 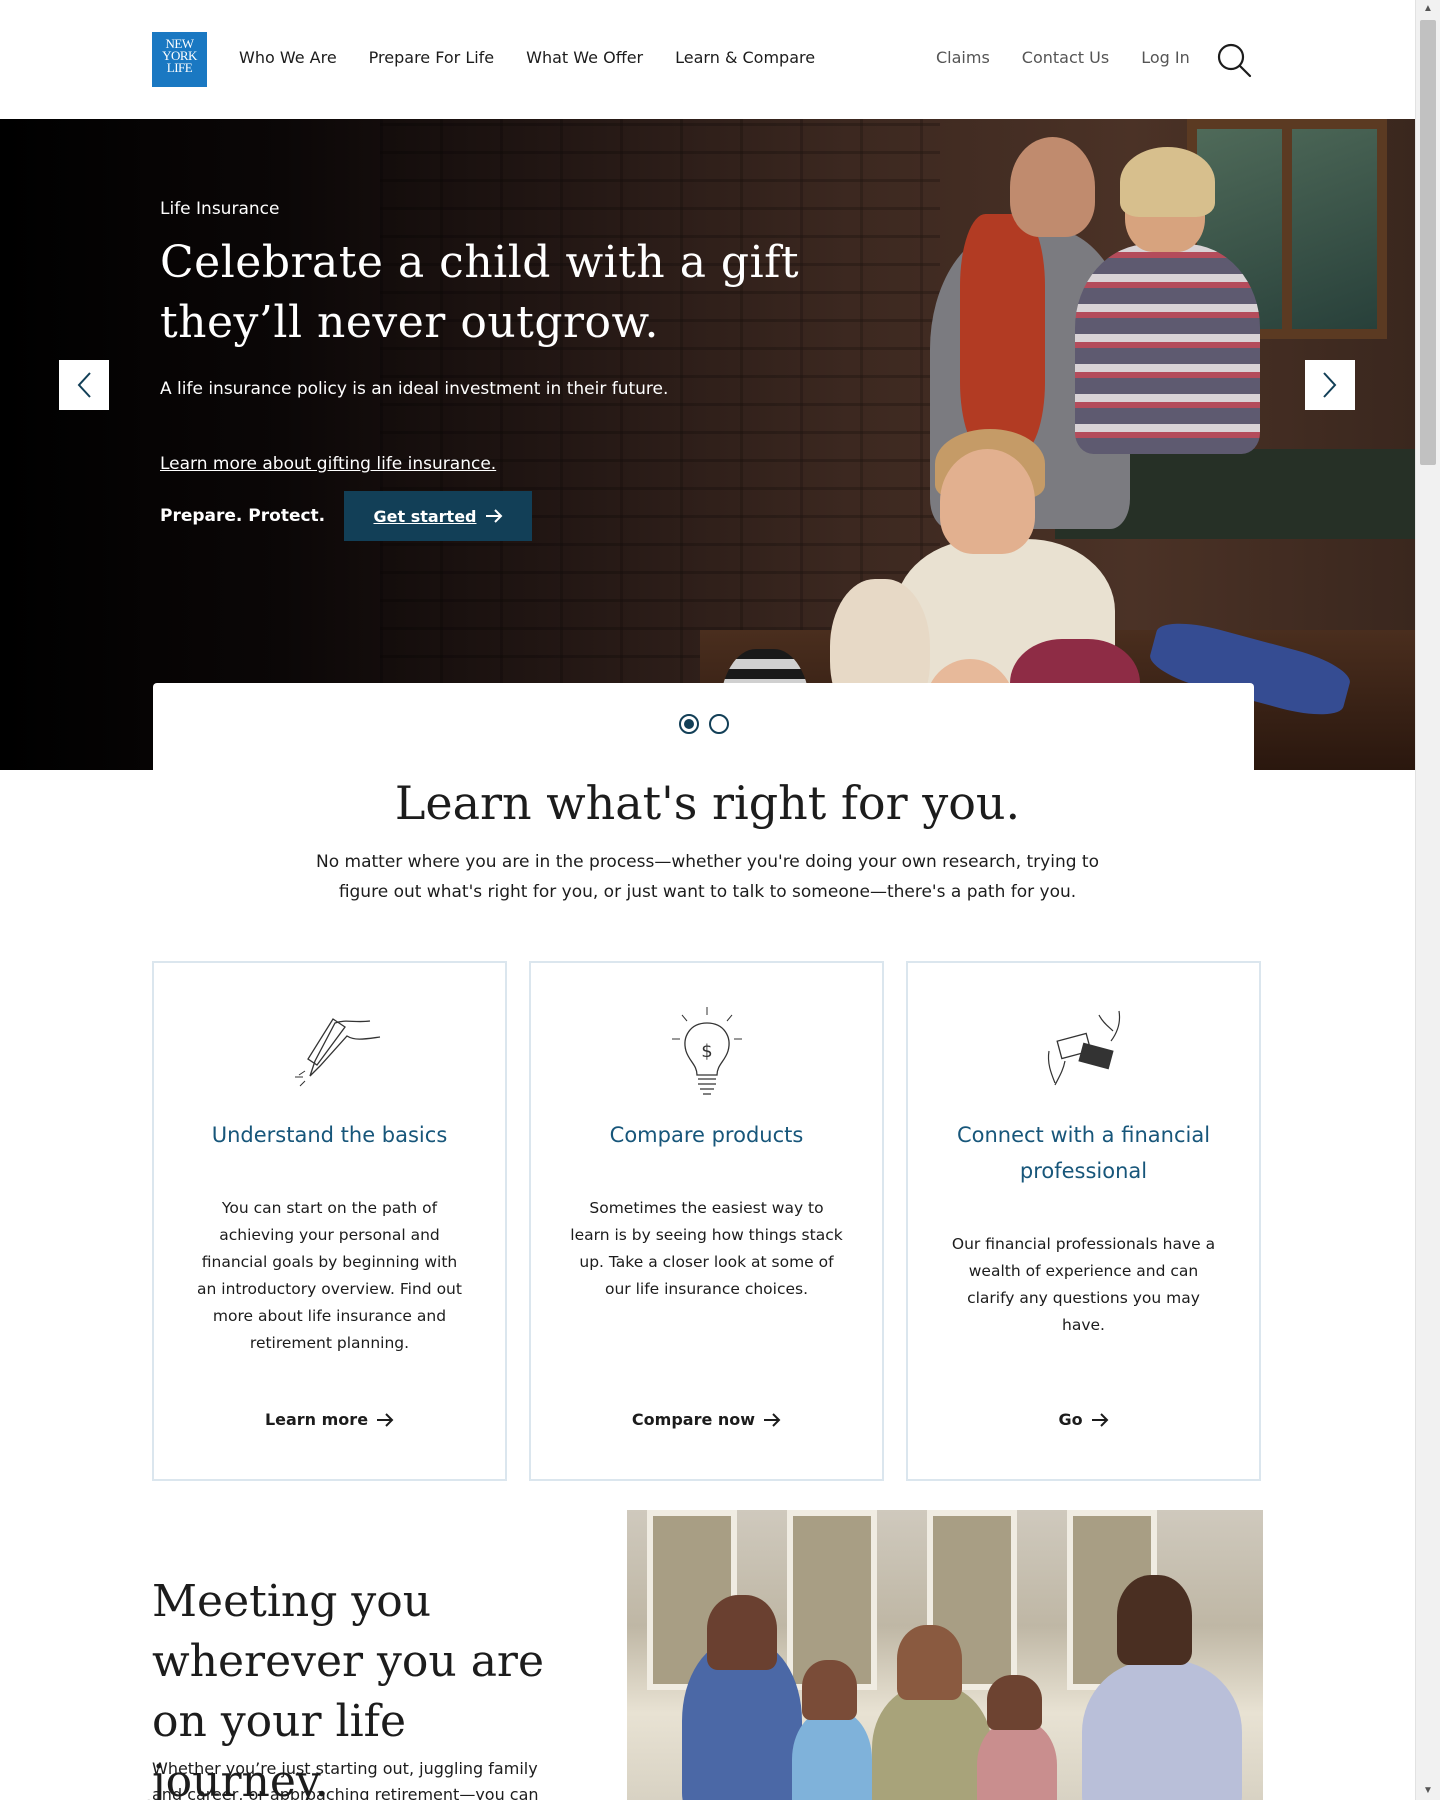 I want to click on carousel-next-button, so click(x=1330, y=385).